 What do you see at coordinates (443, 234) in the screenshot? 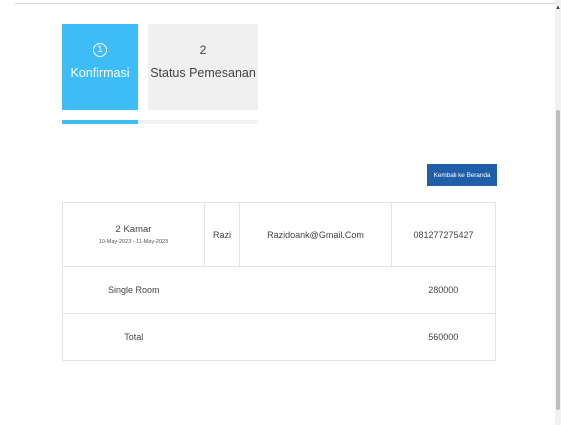
I see `guest-phone: 081277275427` at bounding box center [443, 234].